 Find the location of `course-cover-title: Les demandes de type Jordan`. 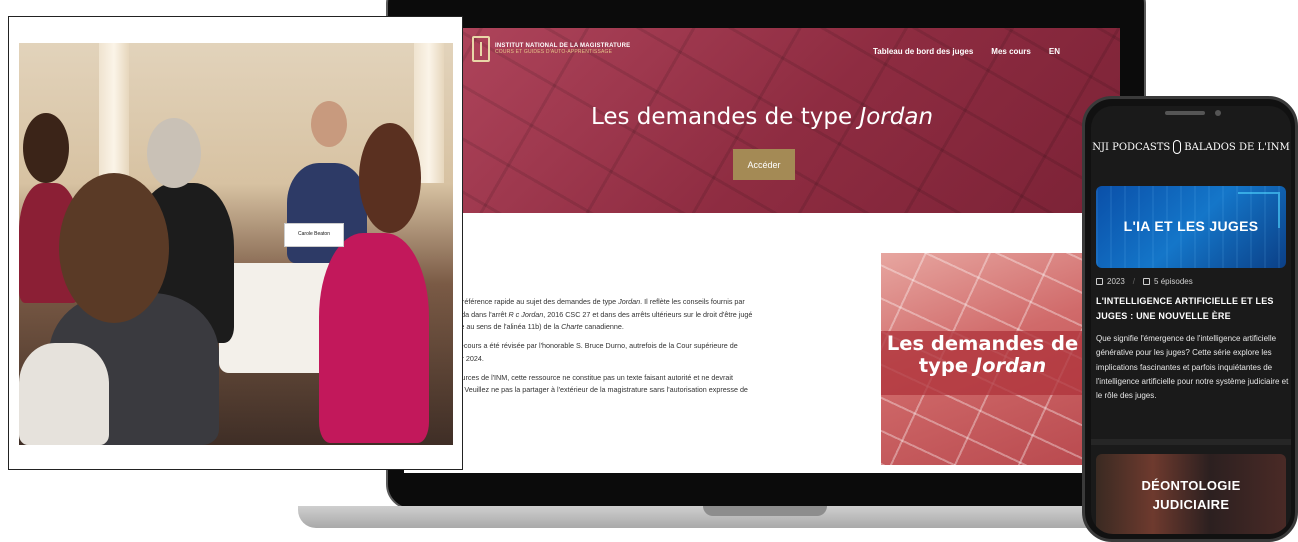

course-cover-title: Les demandes de type Jordan is located at coordinates (982, 354).